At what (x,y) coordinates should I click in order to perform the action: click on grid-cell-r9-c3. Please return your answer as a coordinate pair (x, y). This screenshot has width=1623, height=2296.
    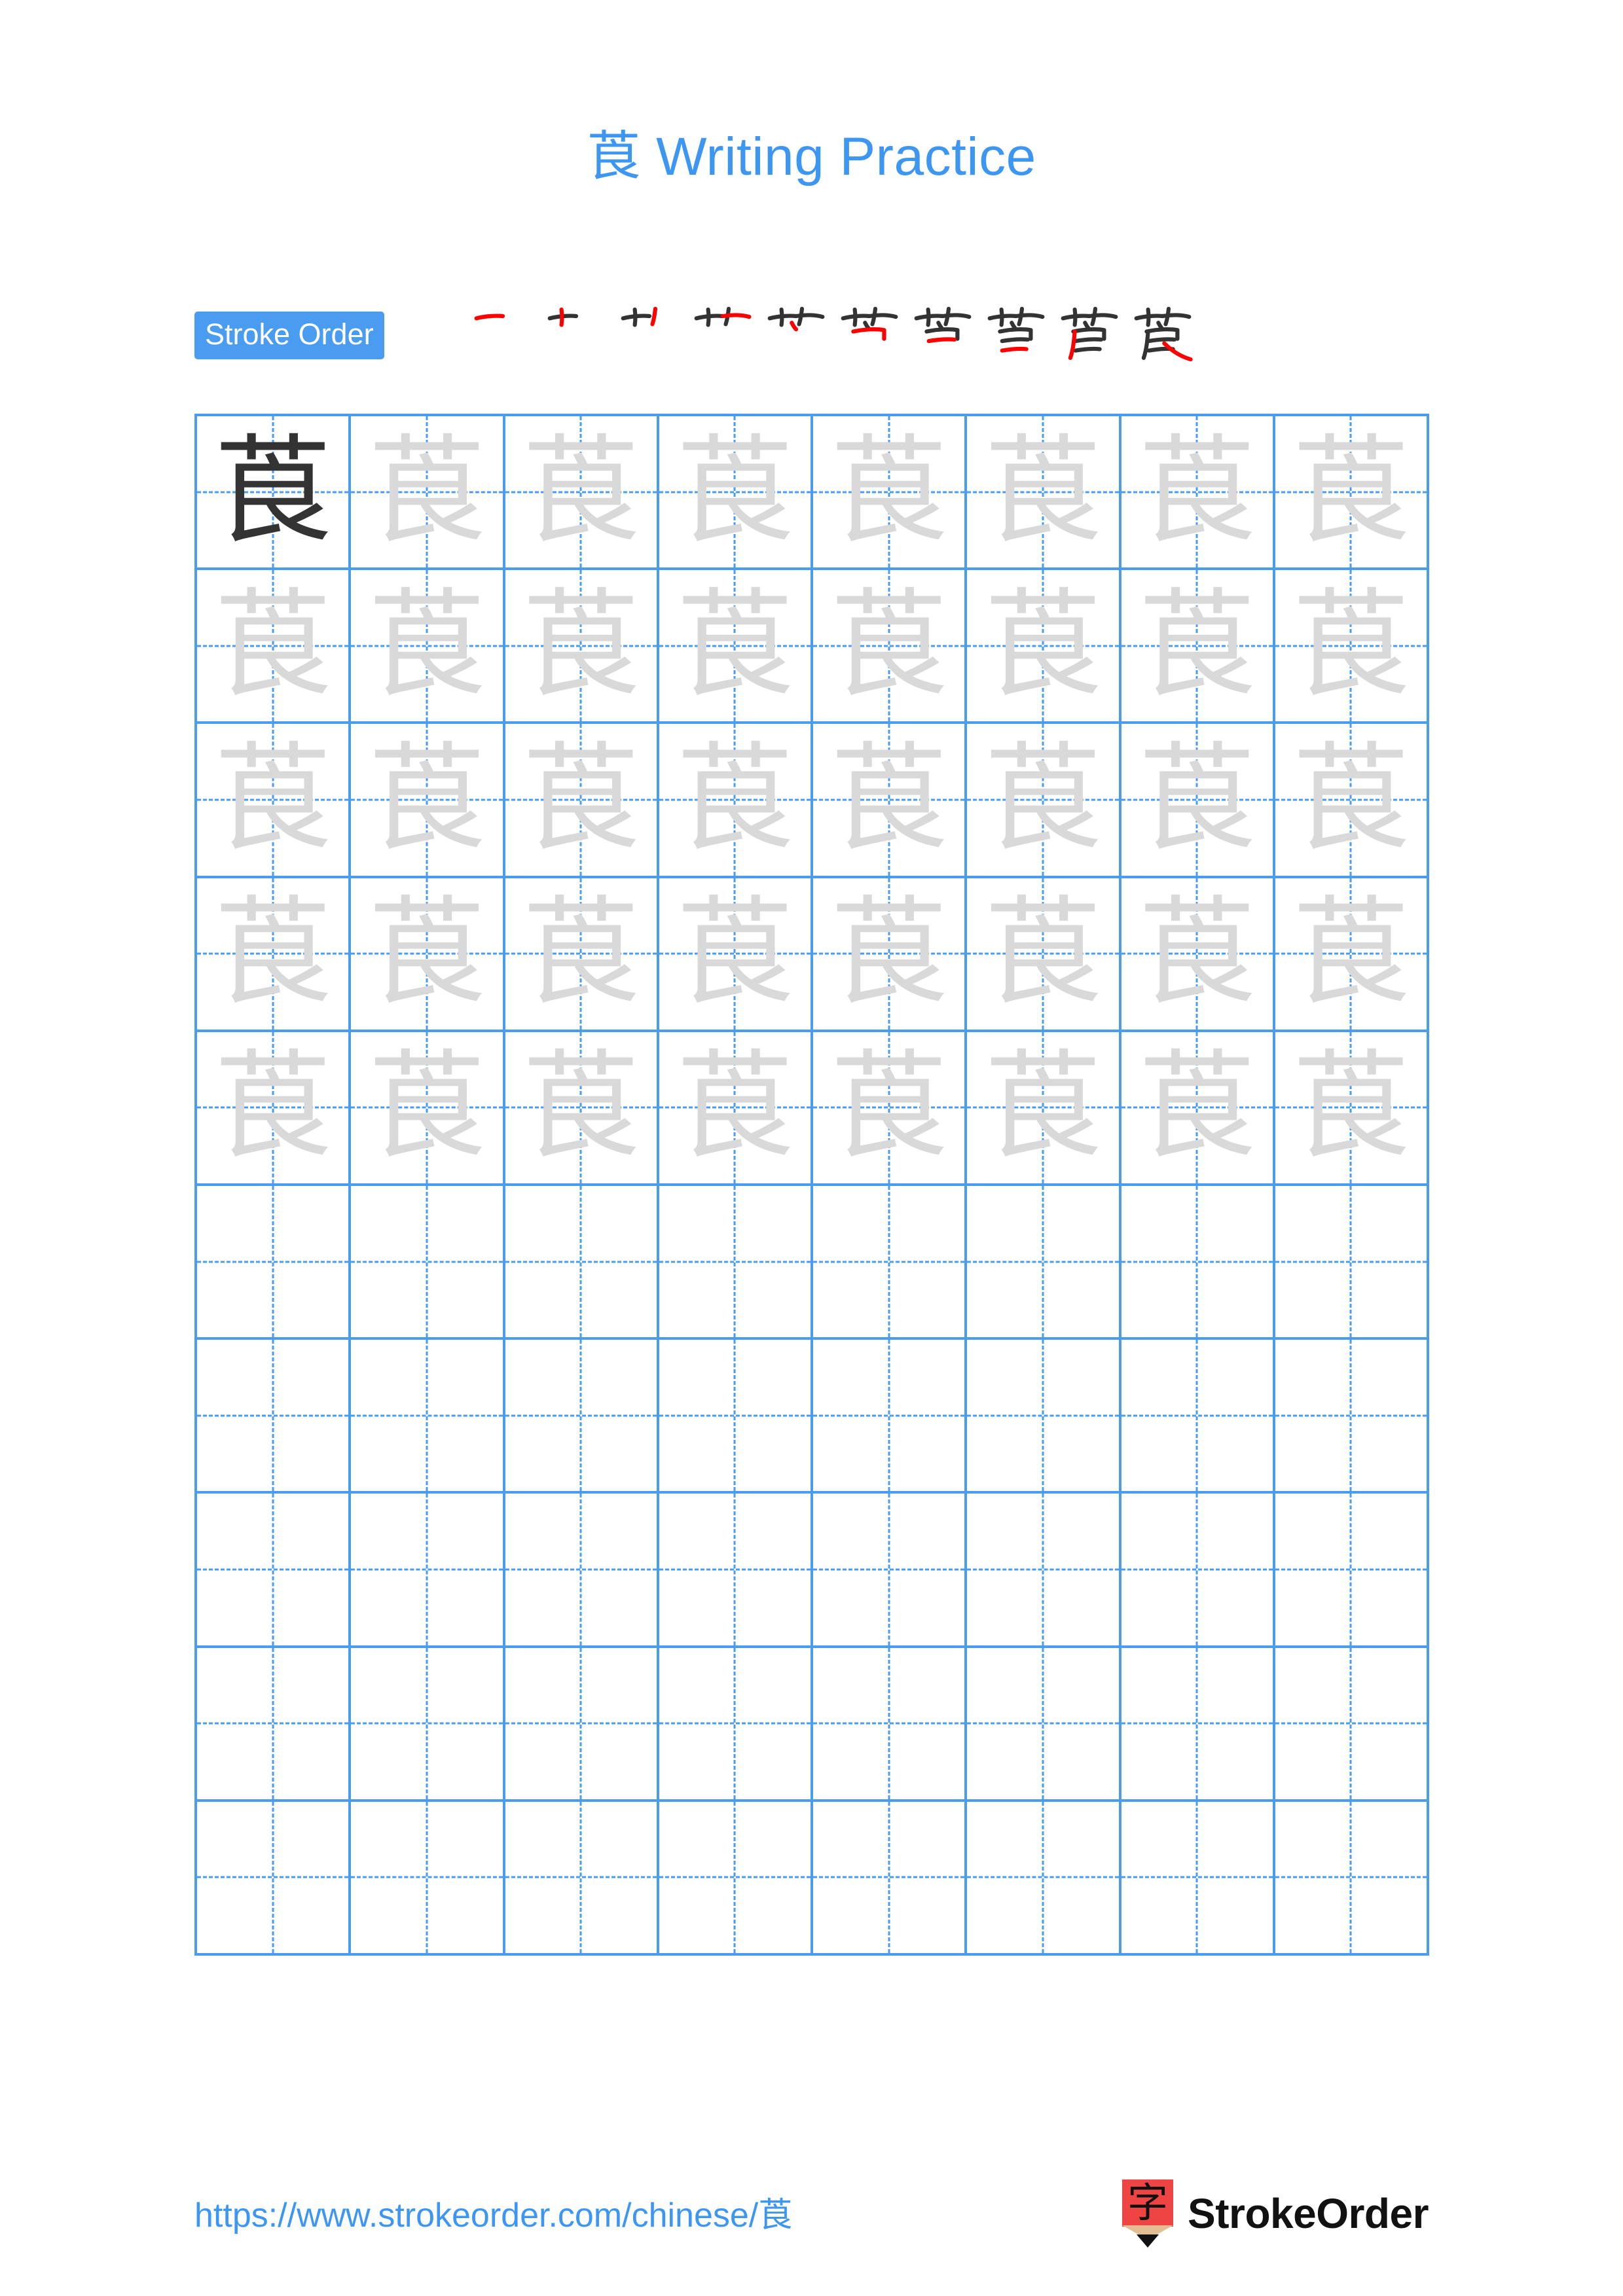
    Looking at the image, I should click on (582, 1724).